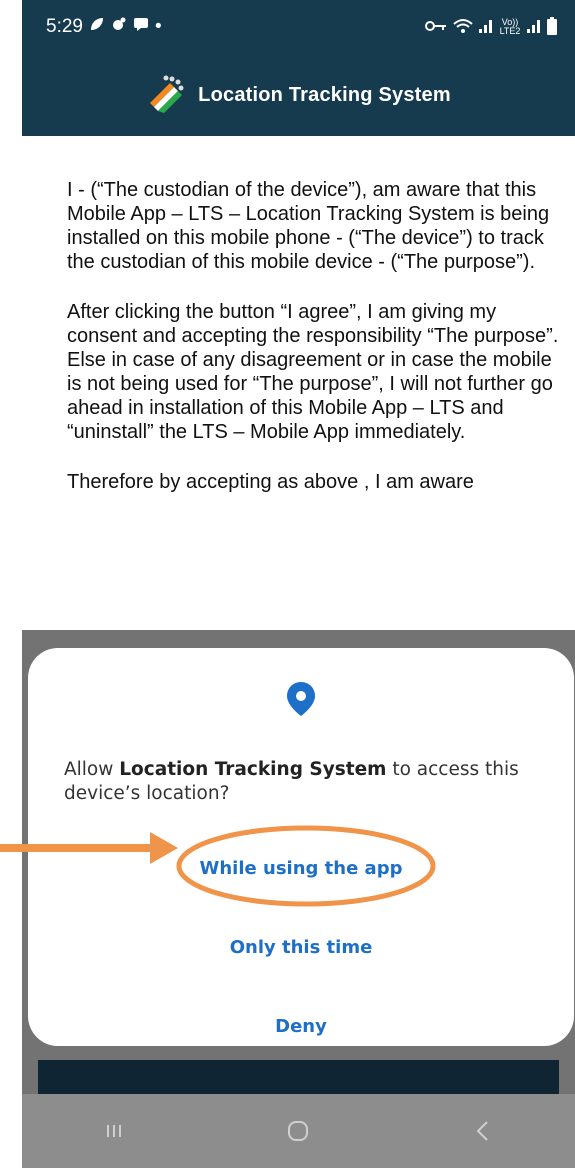 This screenshot has height=1168, width=575. I want to click on app-title: Location Tracking System, so click(324, 94).